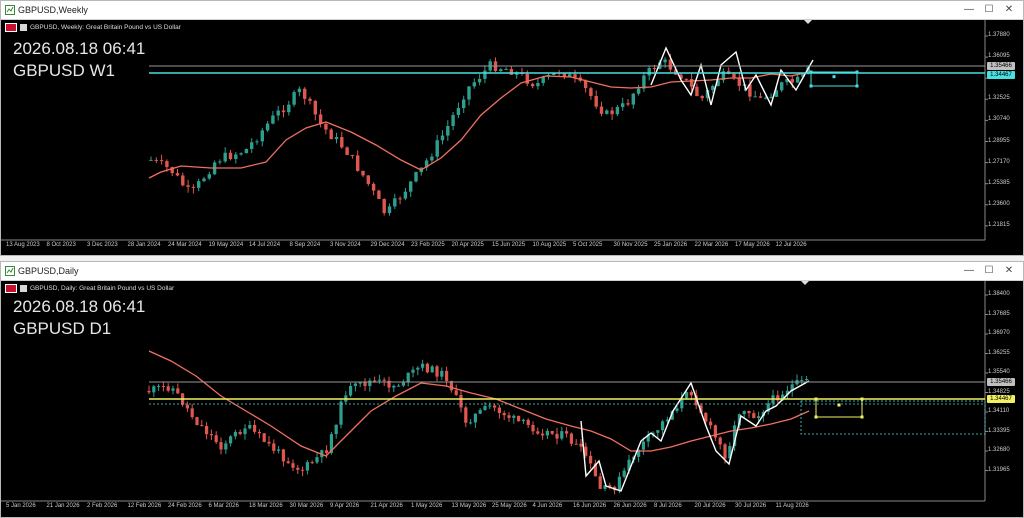 The width and height of the screenshot is (1024, 518). I want to click on weekly-price-tag: 1.35466, so click(1001, 66).